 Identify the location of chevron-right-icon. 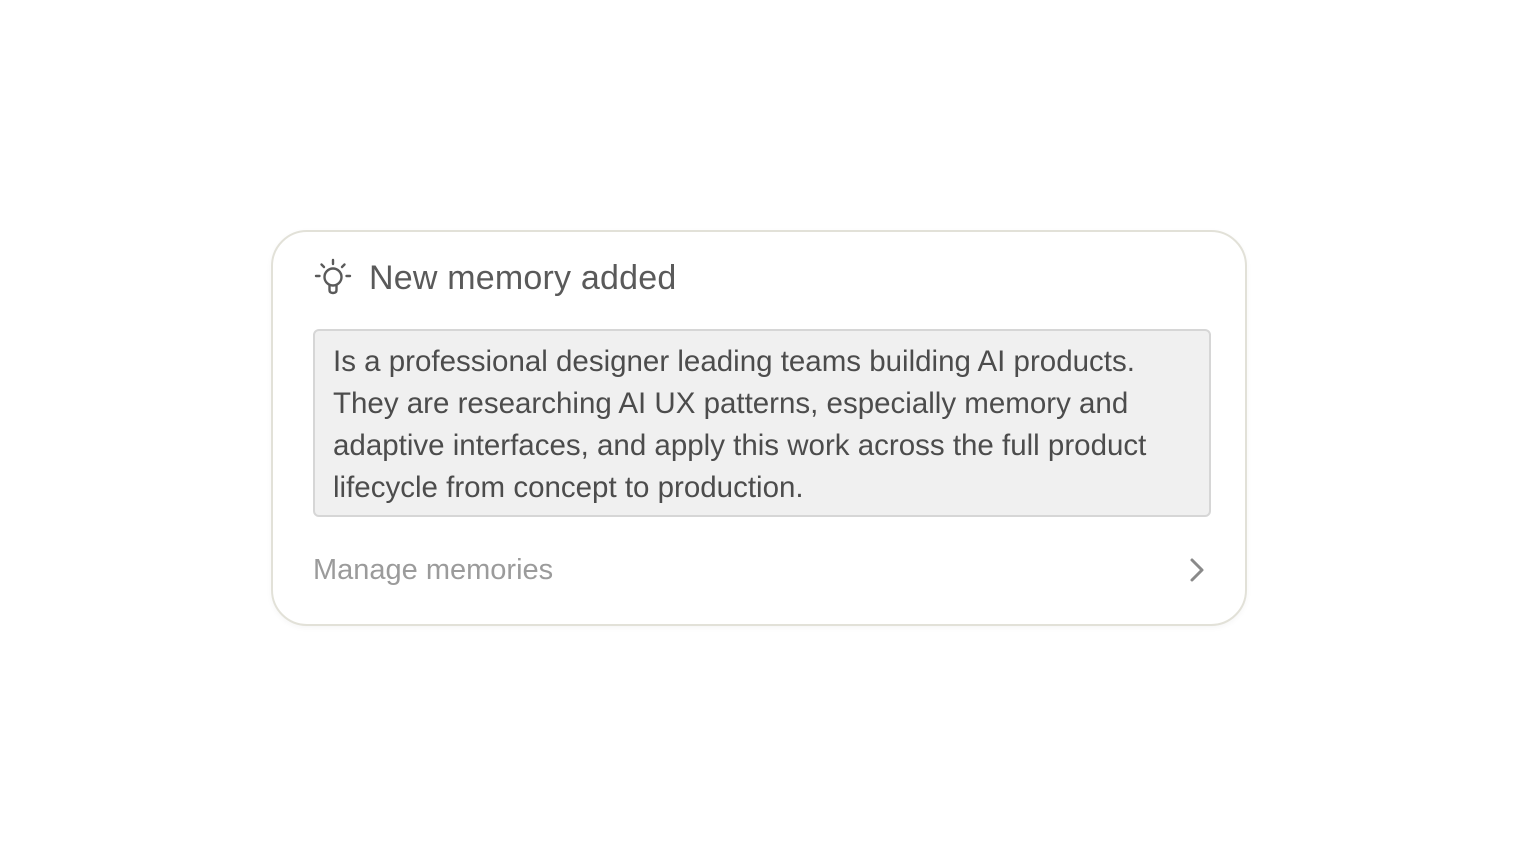
(1197, 570).